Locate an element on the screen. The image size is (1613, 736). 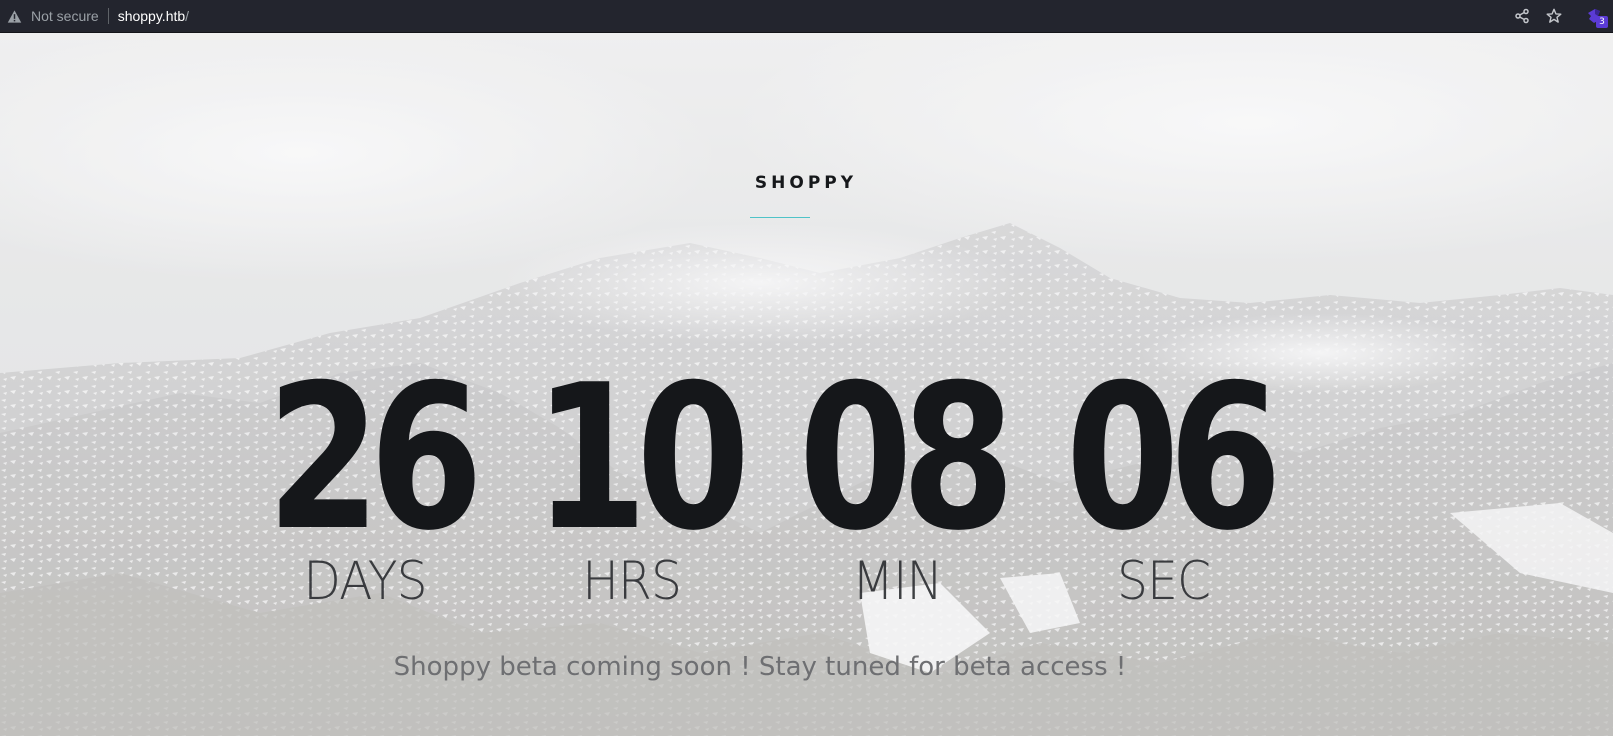
extension-badge: 3 is located at coordinates (1602, 22).